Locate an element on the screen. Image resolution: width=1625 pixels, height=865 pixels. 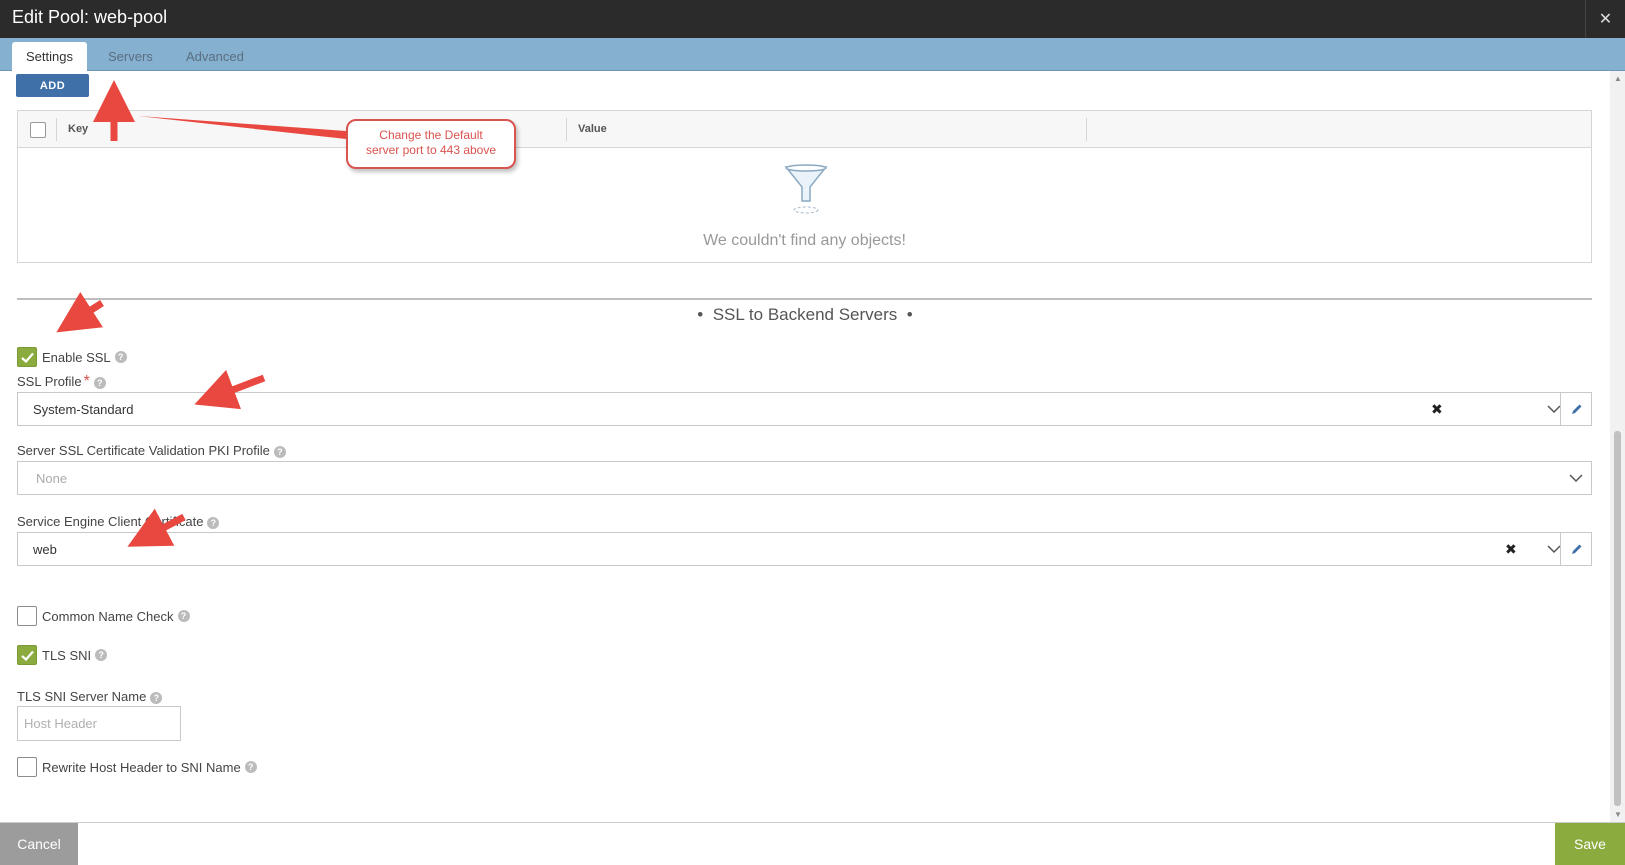
required-mark: * is located at coordinates (86, 381).